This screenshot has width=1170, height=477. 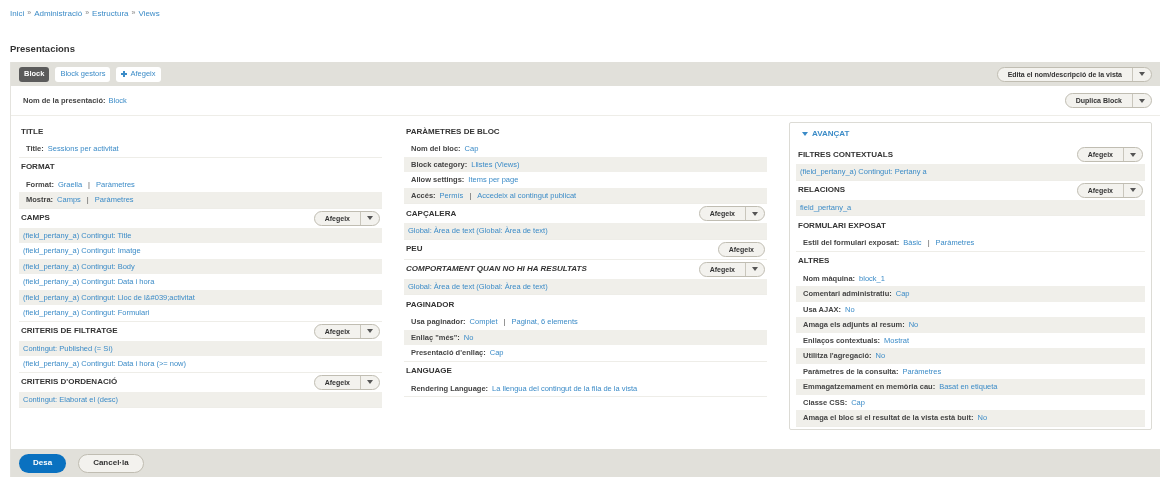 What do you see at coordinates (110, 13) in the screenshot?
I see `breadcrumb-link: Estructura` at bounding box center [110, 13].